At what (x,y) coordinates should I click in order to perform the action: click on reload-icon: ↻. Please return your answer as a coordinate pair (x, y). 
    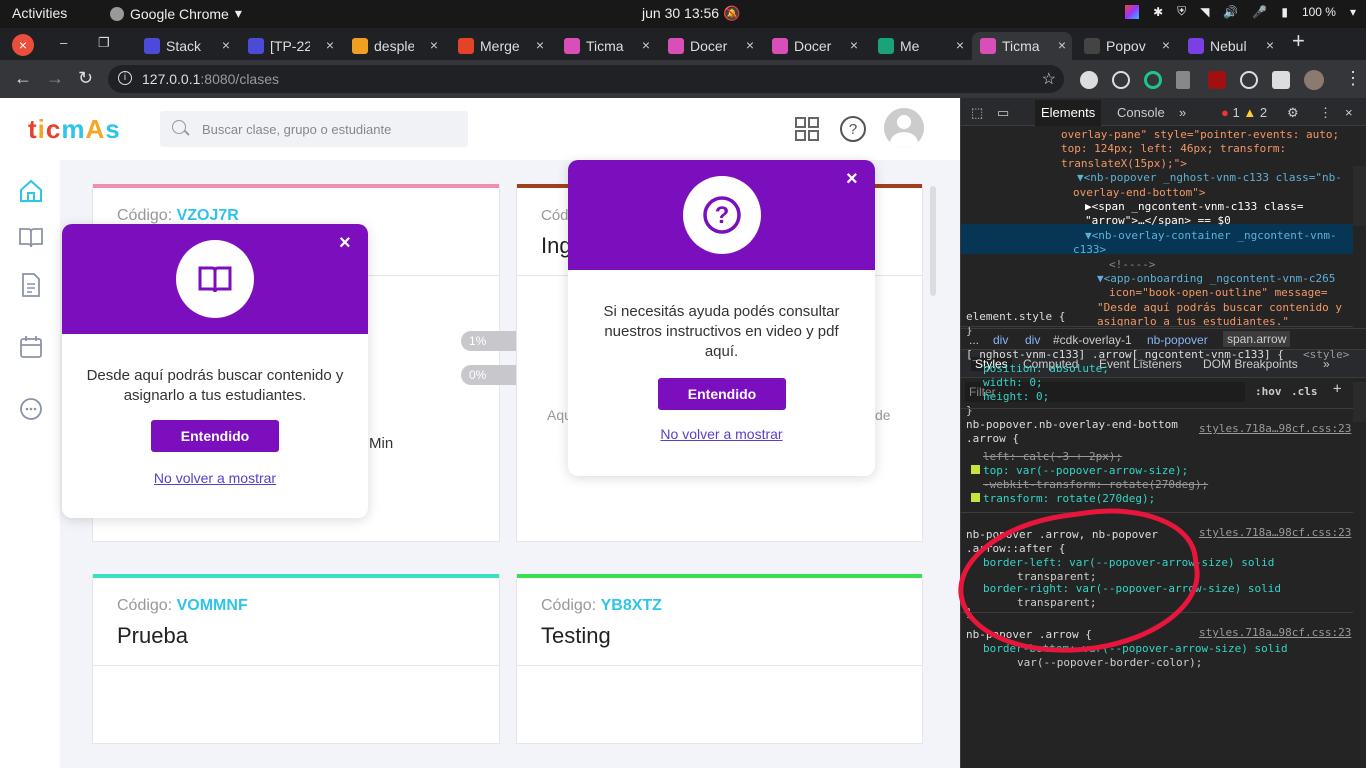
    Looking at the image, I should click on (85, 78).